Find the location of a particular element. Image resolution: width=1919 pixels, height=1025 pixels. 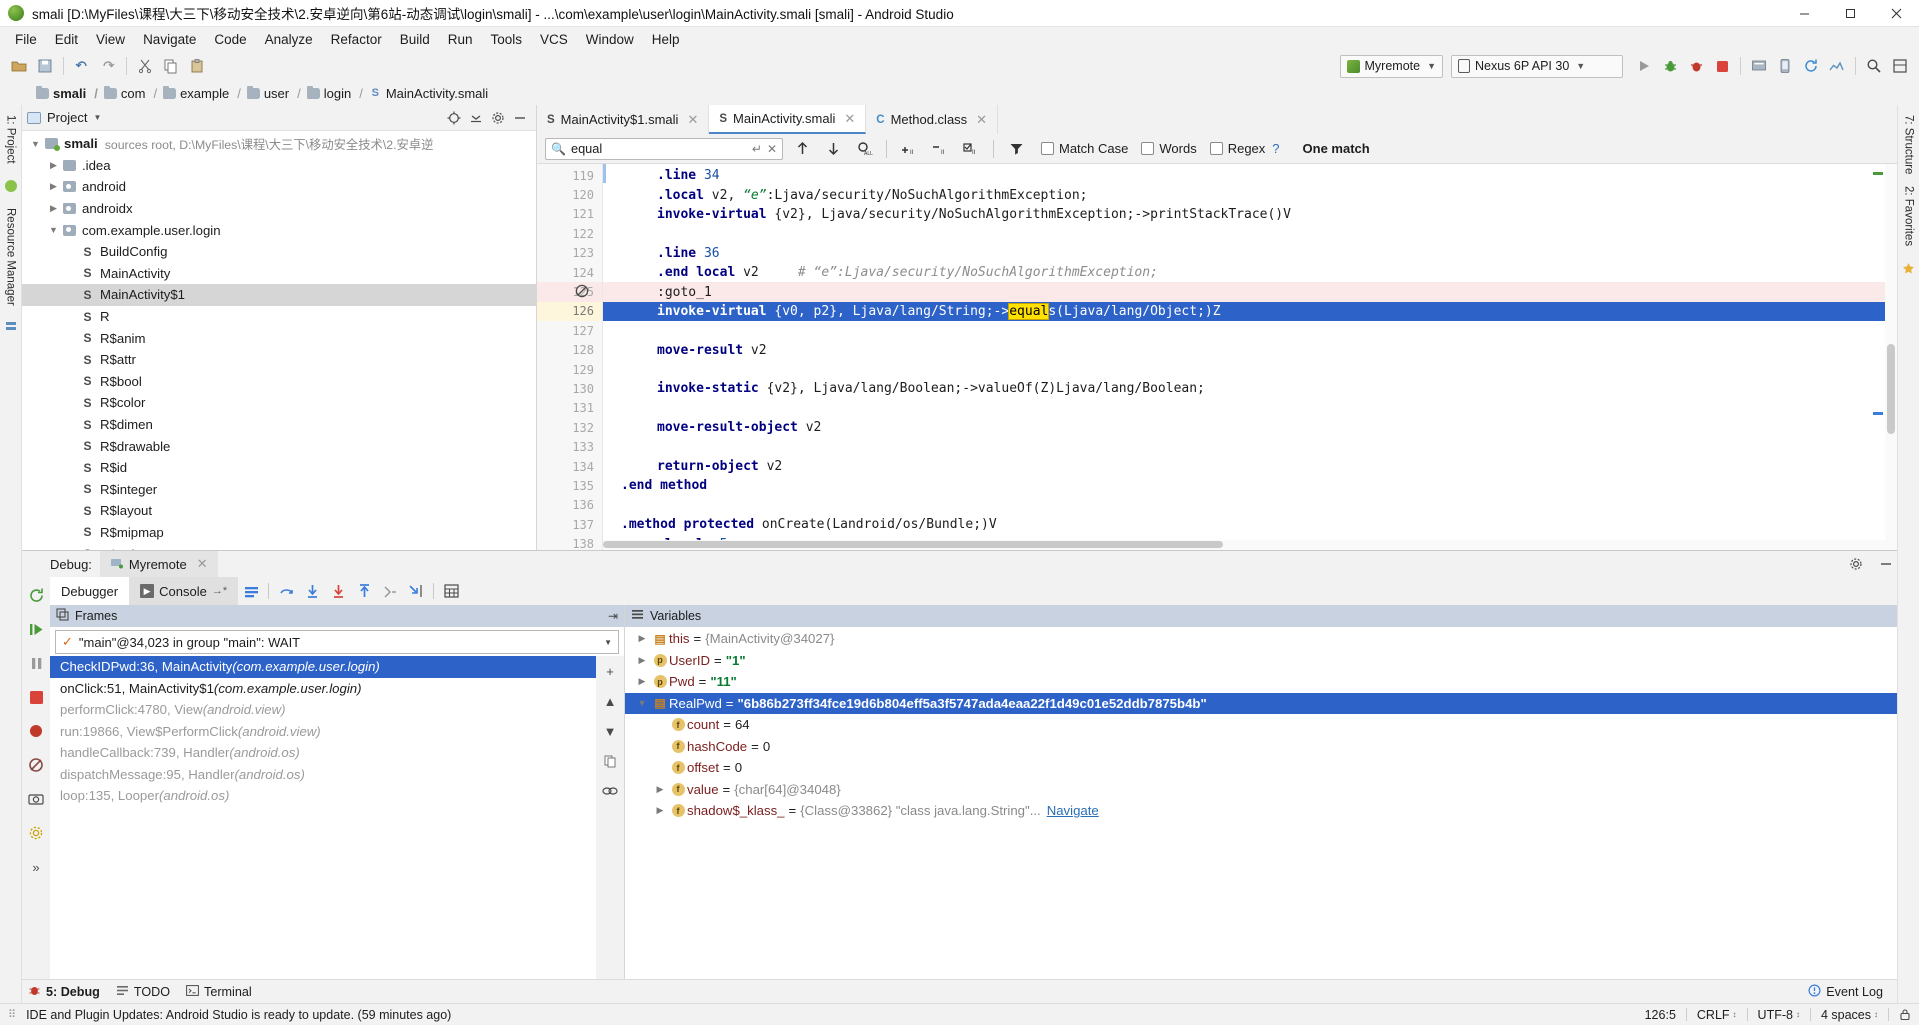

copy-icon-frames is located at coordinates (610, 761).